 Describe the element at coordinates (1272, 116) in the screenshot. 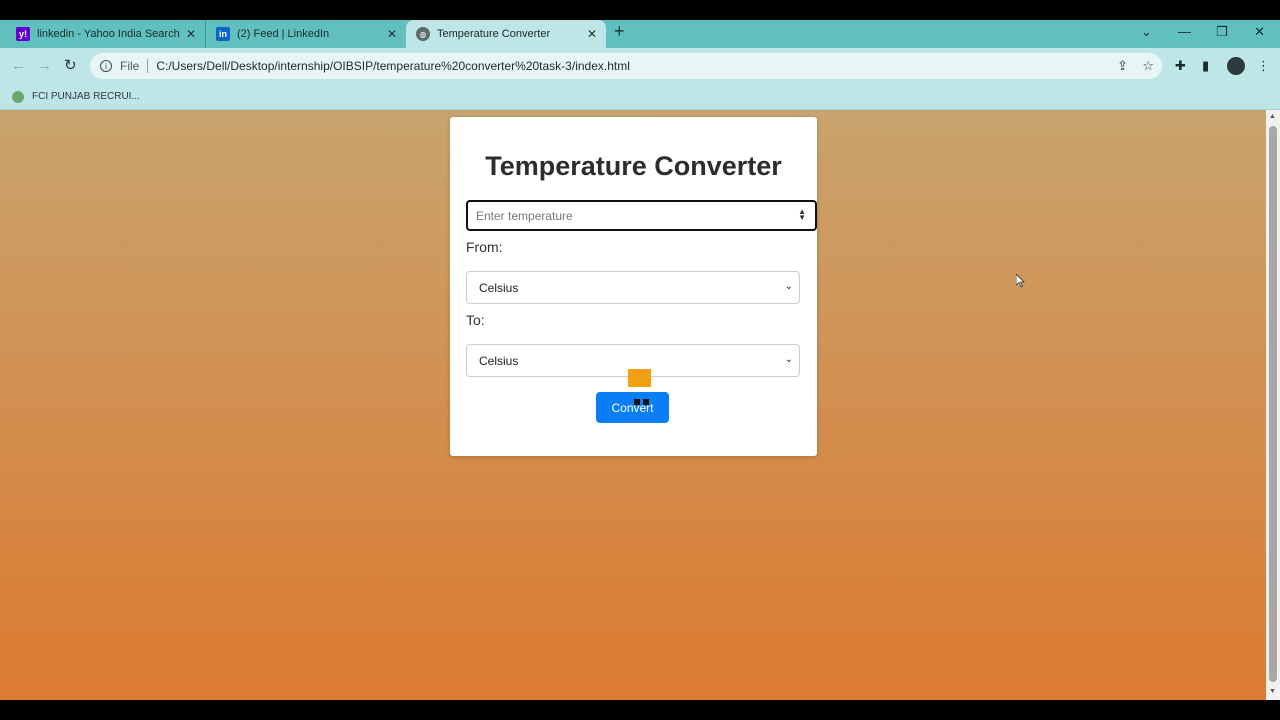

I see `scroll-up-arrow-icon: ▲` at that location.